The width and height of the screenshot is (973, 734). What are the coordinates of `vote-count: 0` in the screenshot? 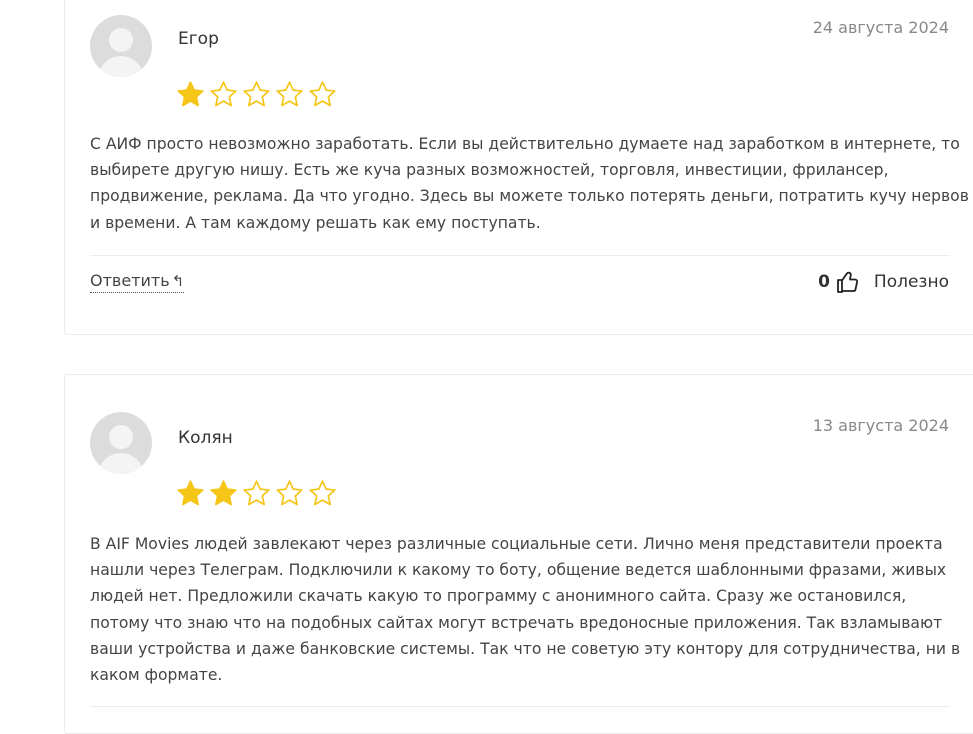 It's located at (824, 282).